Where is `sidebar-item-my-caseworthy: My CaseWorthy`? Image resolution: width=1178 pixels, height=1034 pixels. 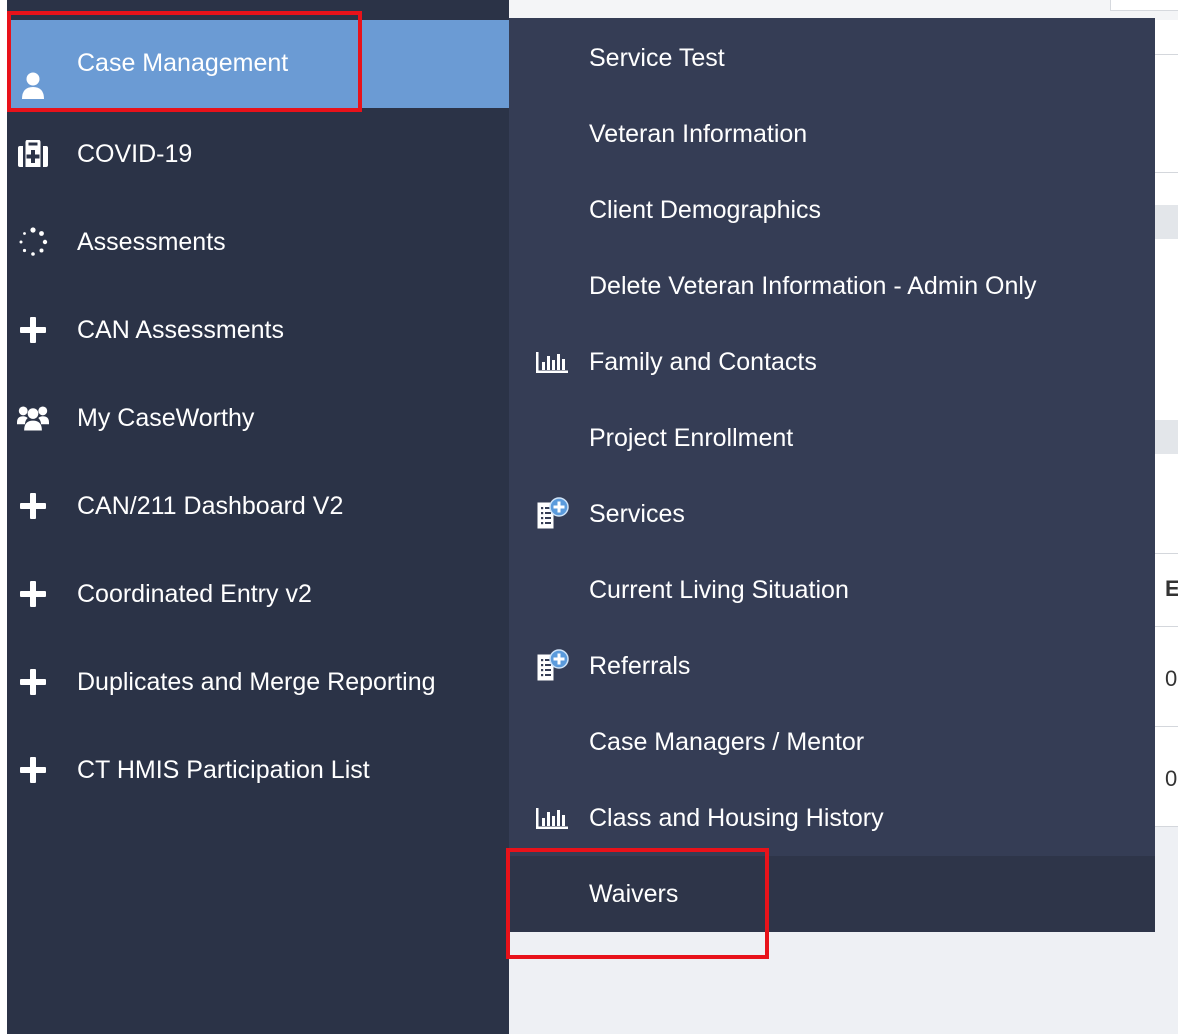 sidebar-item-my-caseworthy: My CaseWorthy is located at coordinates (258, 418).